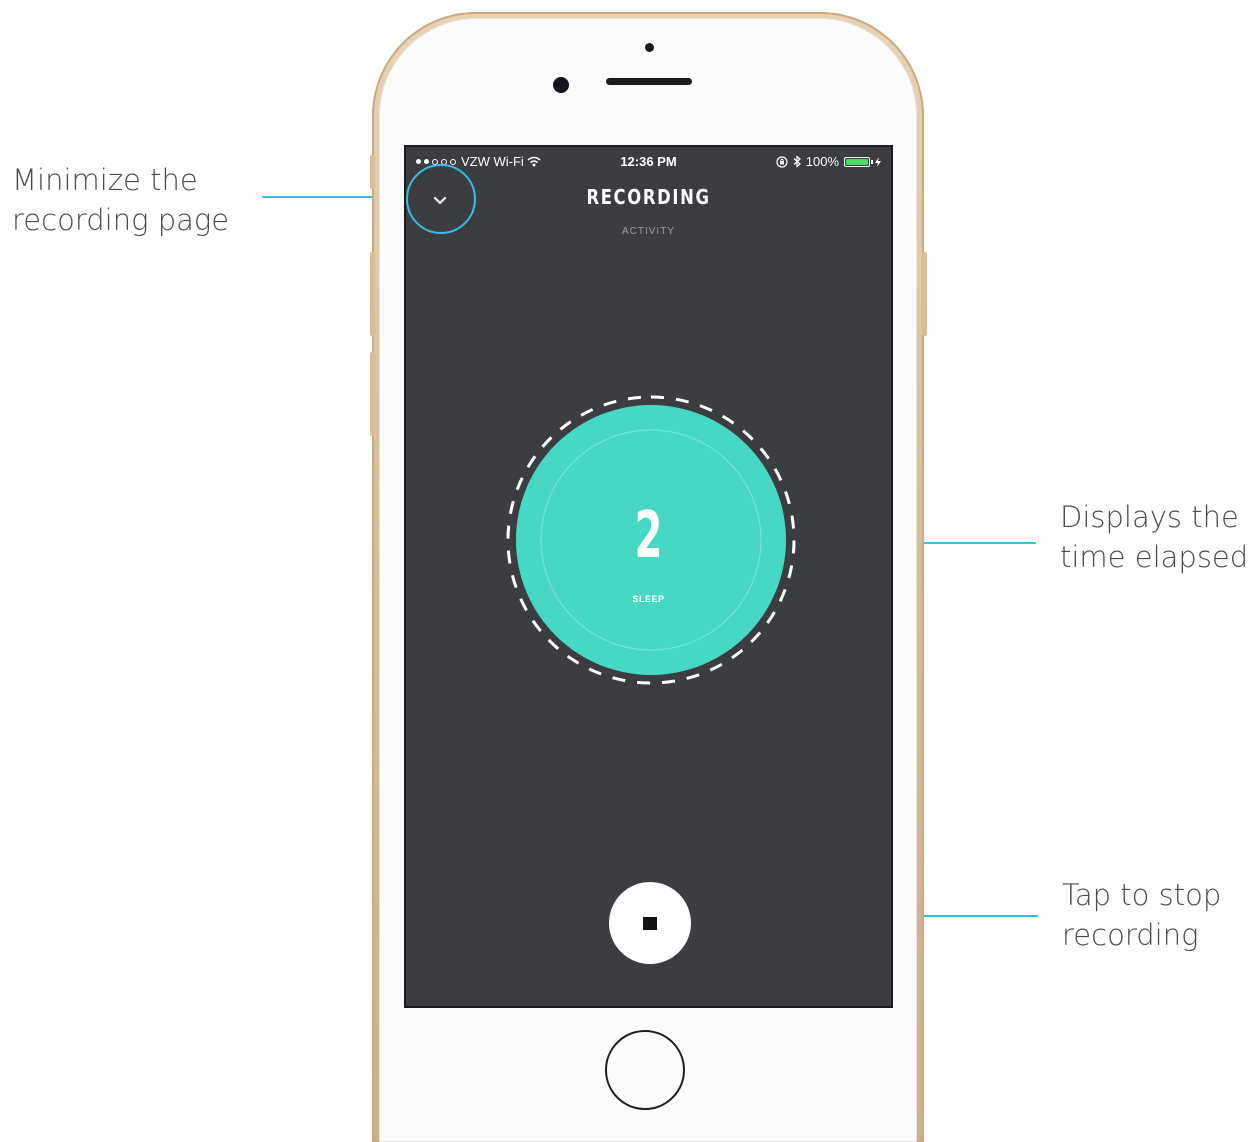  What do you see at coordinates (797, 161) in the screenshot?
I see `bluetooth-icon` at bounding box center [797, 161].